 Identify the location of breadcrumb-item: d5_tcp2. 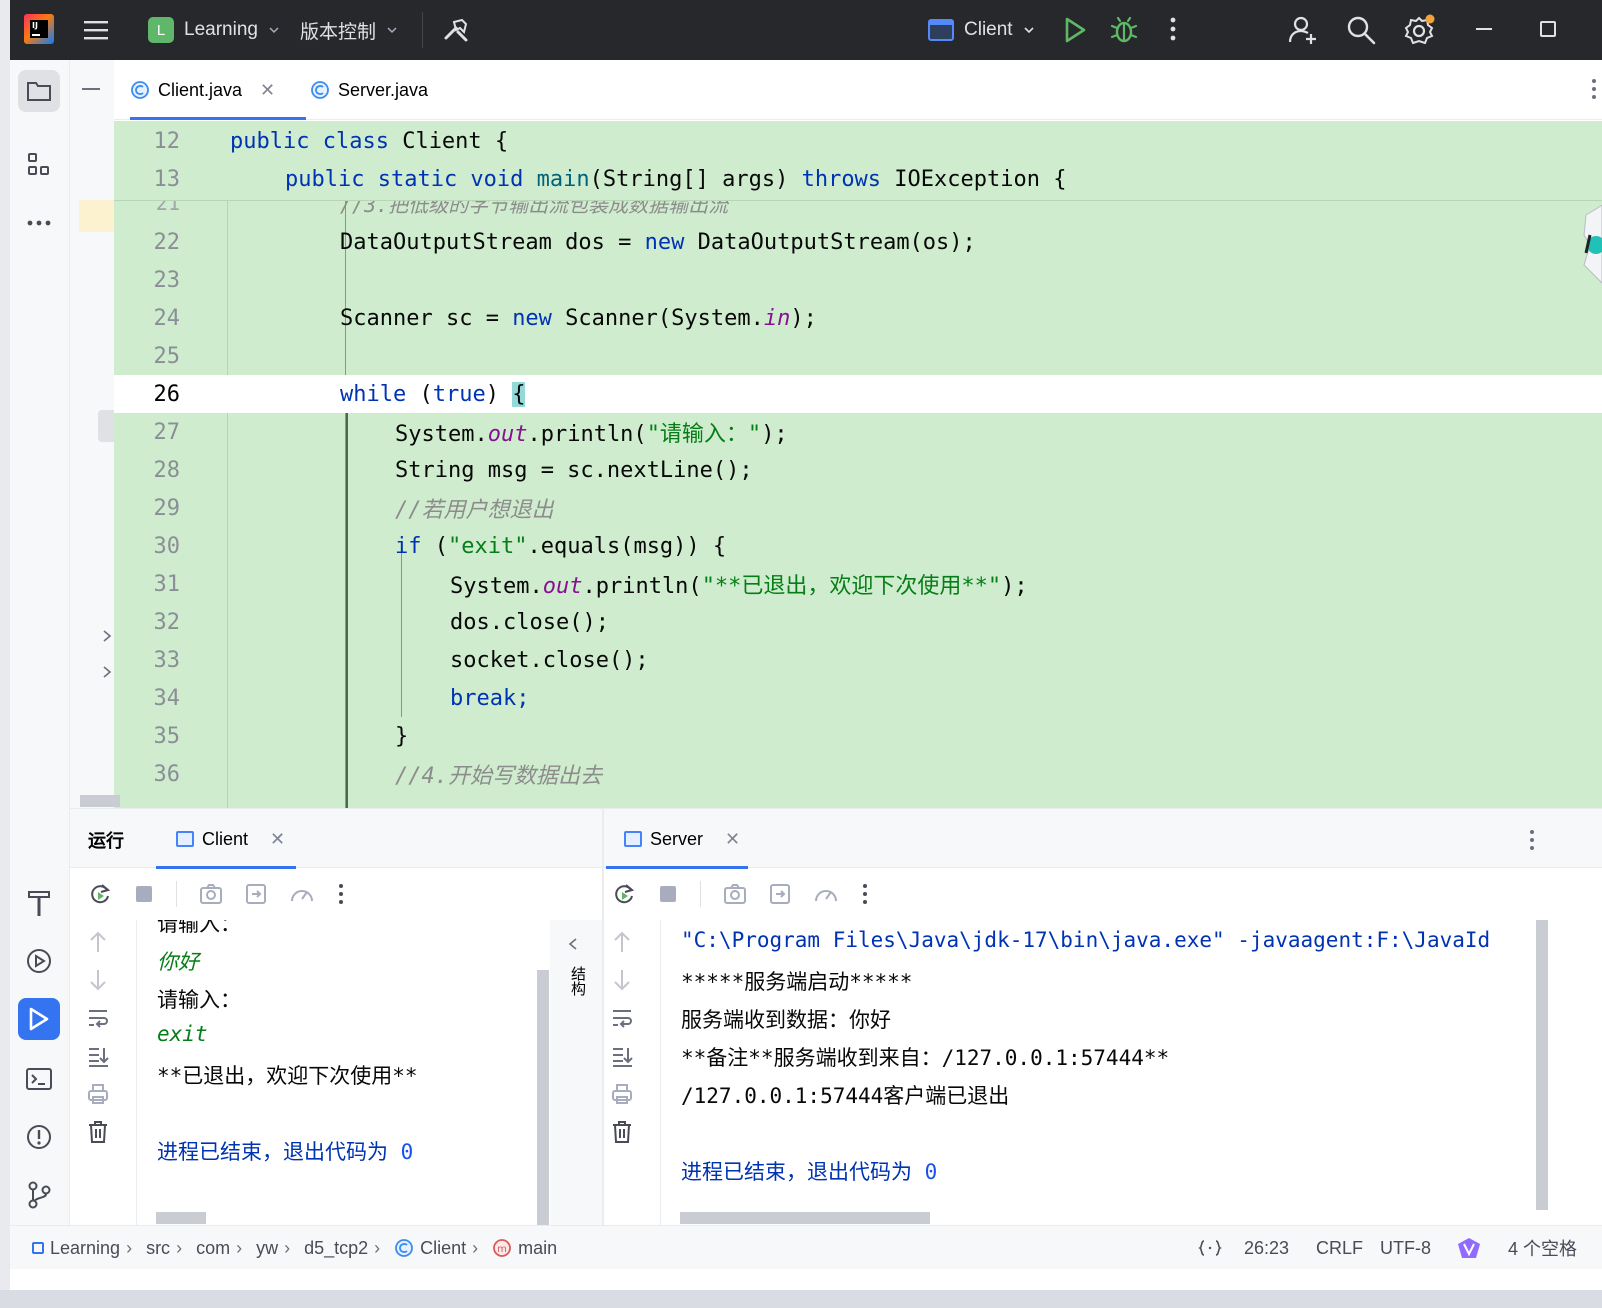
(336, 1248).